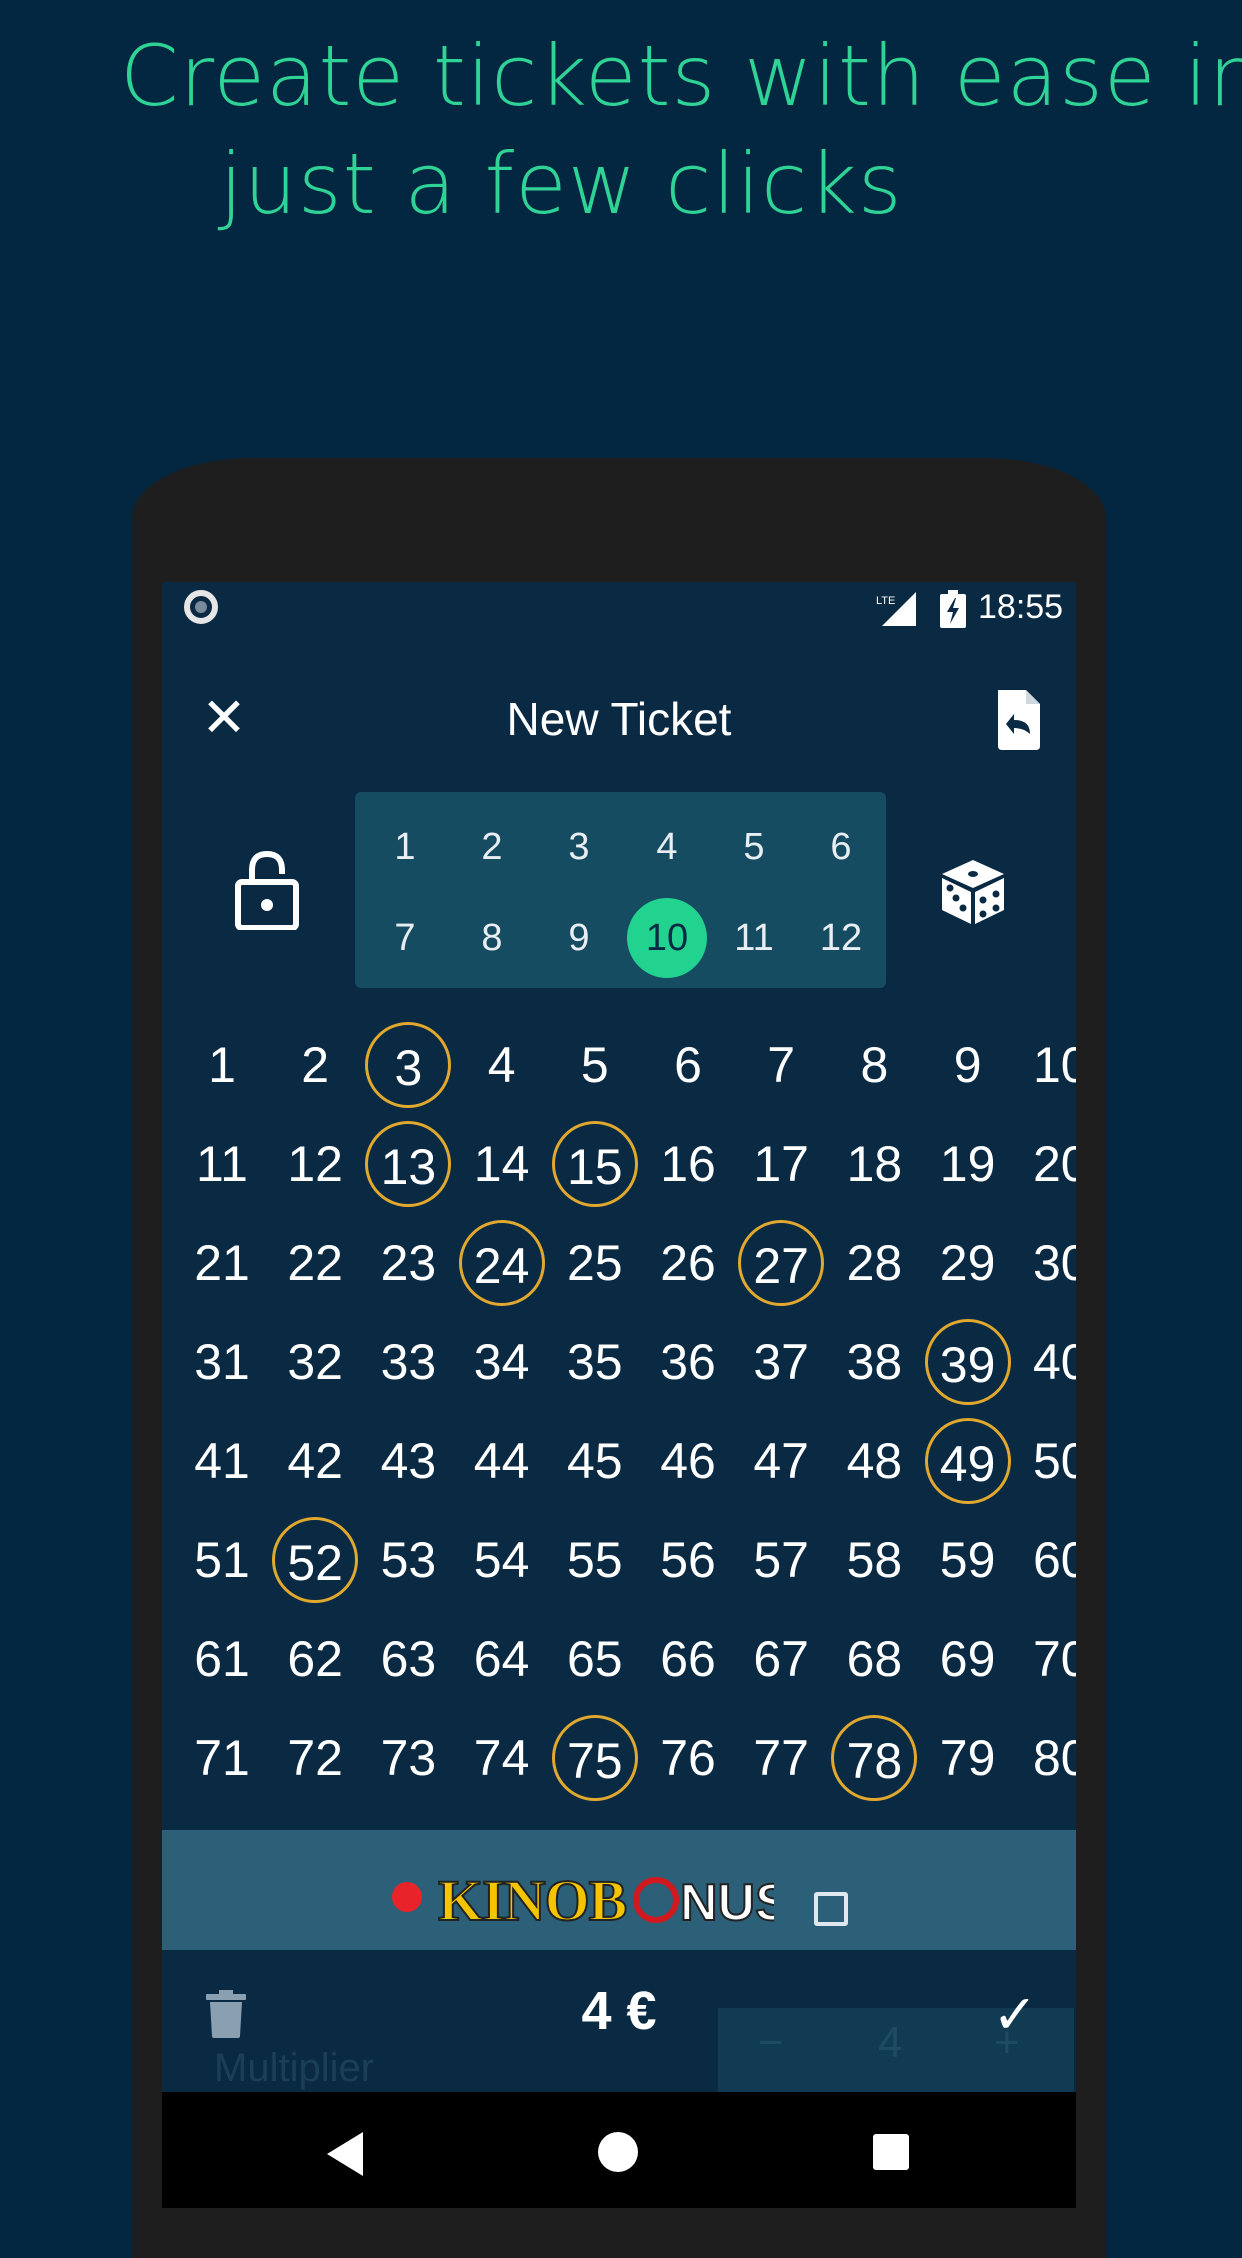 This screenshot has height=2258, width=1242. I want to click on count-option-6: 6, so click(841, 847).